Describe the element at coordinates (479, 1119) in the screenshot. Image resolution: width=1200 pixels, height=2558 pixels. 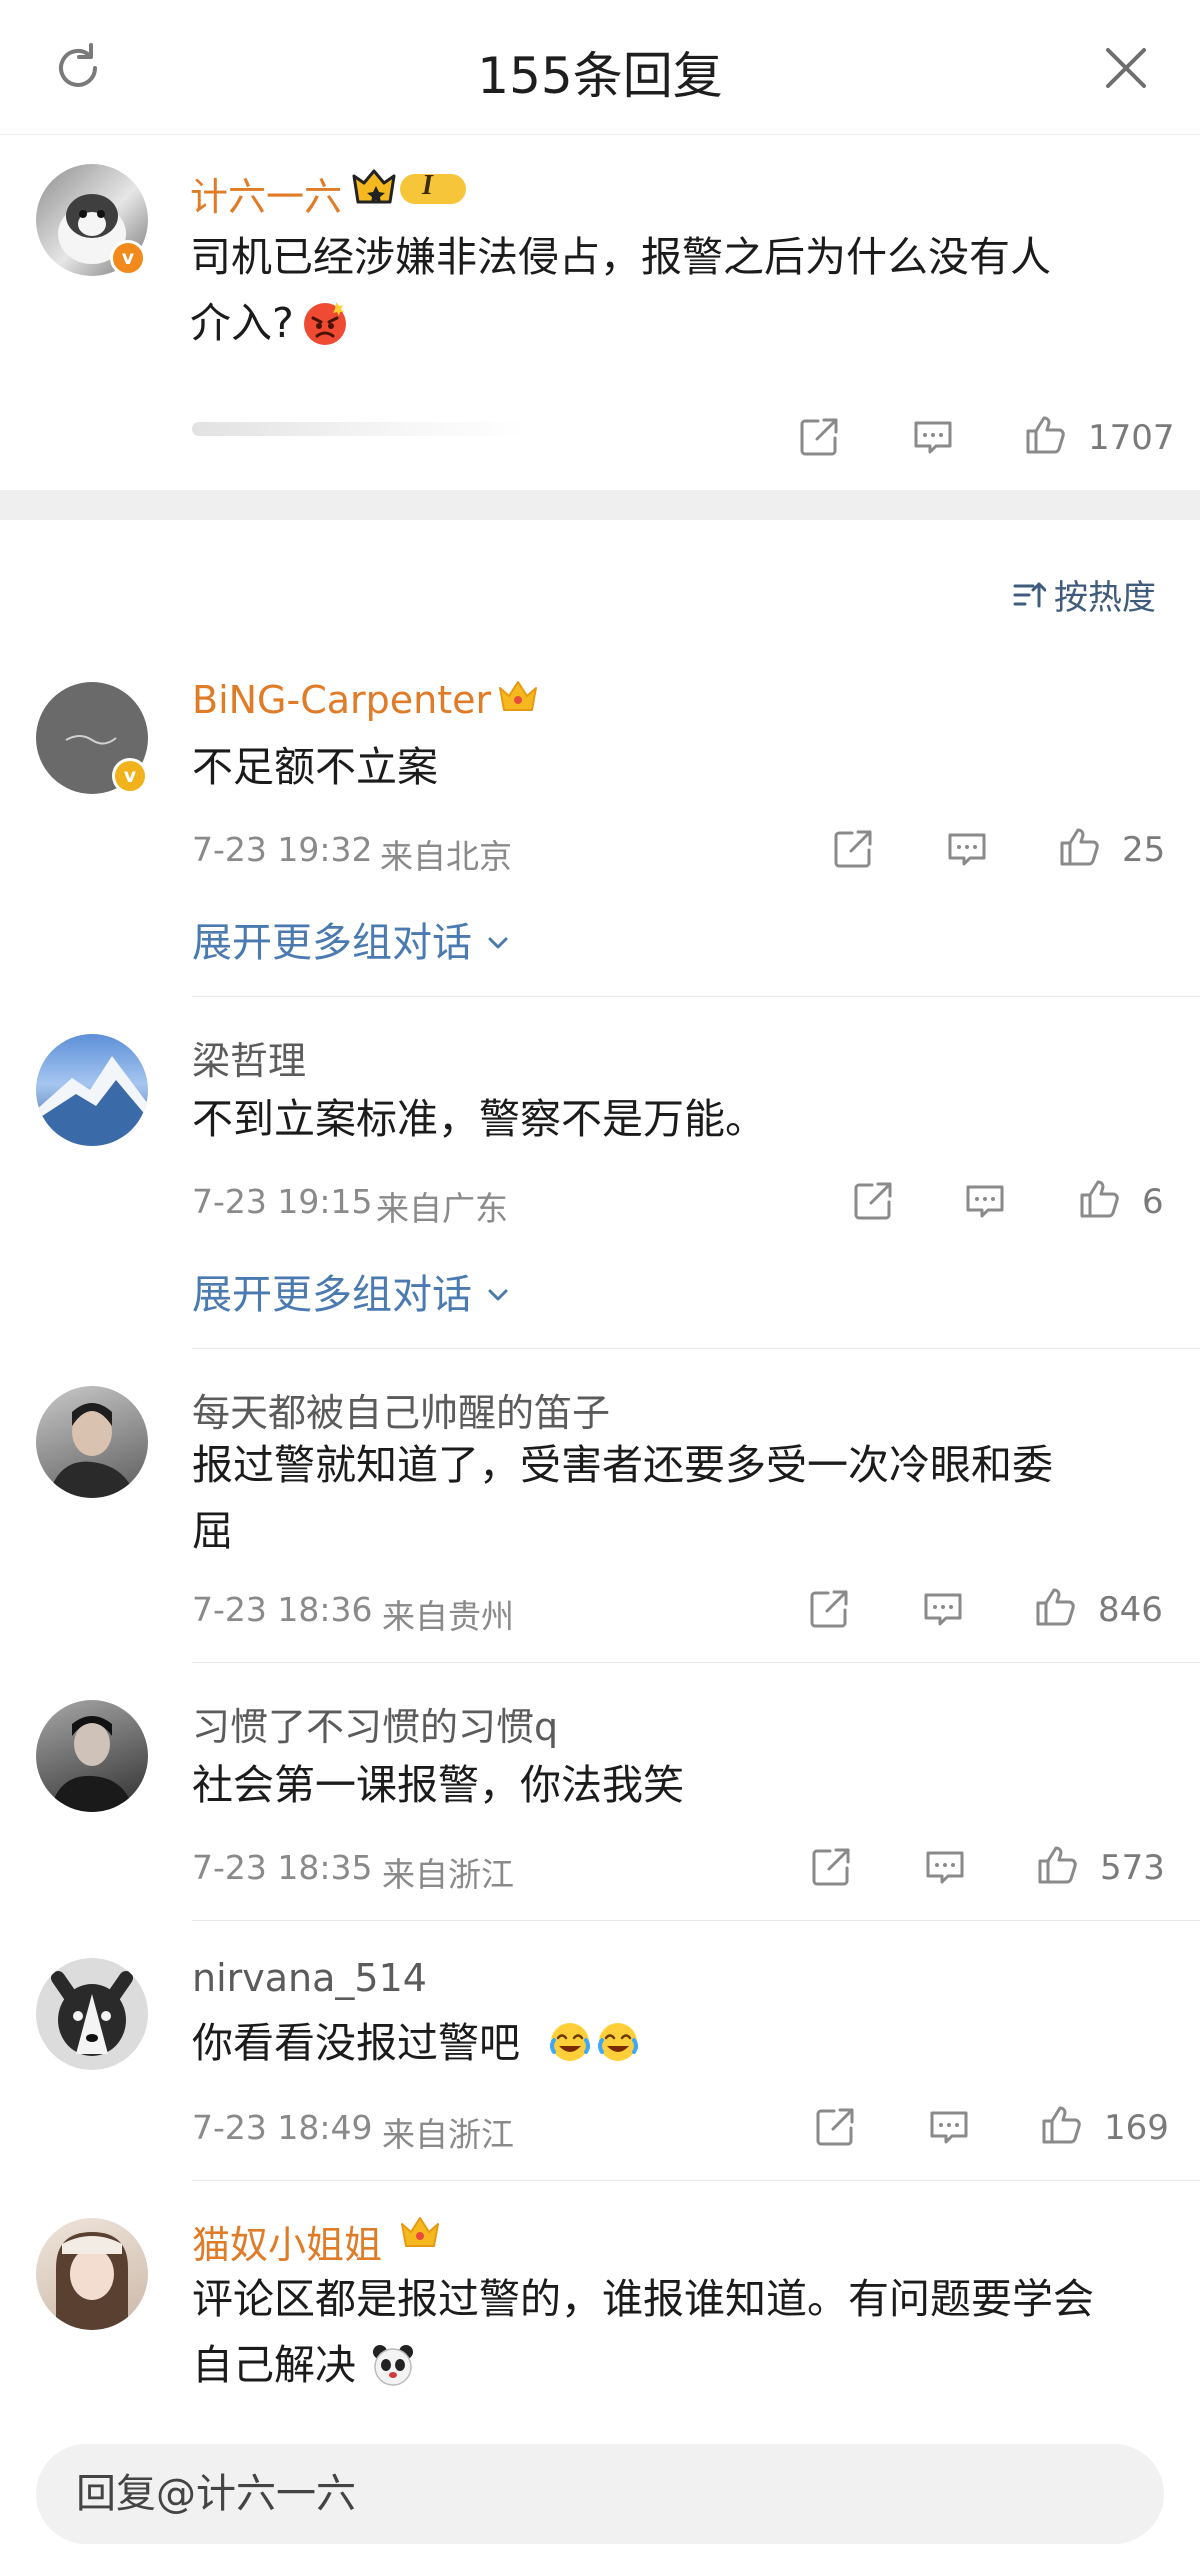
I see `reply-text: 不到立案标准，警察不是万能。` at that location.